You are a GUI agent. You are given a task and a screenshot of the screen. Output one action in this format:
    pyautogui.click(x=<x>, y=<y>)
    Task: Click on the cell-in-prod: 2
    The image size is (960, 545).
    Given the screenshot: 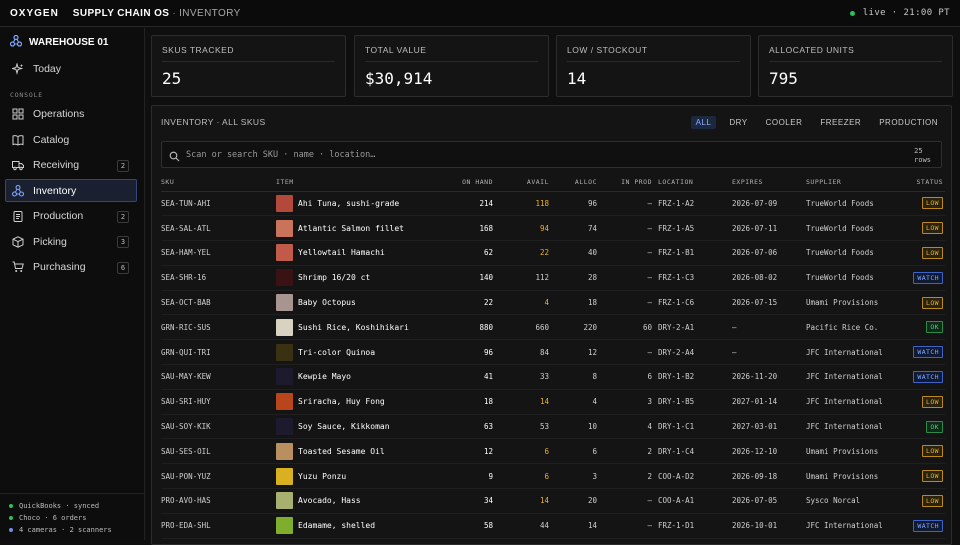 What is the action you would take?
    pyautogui.click(x=630, y=476)
    